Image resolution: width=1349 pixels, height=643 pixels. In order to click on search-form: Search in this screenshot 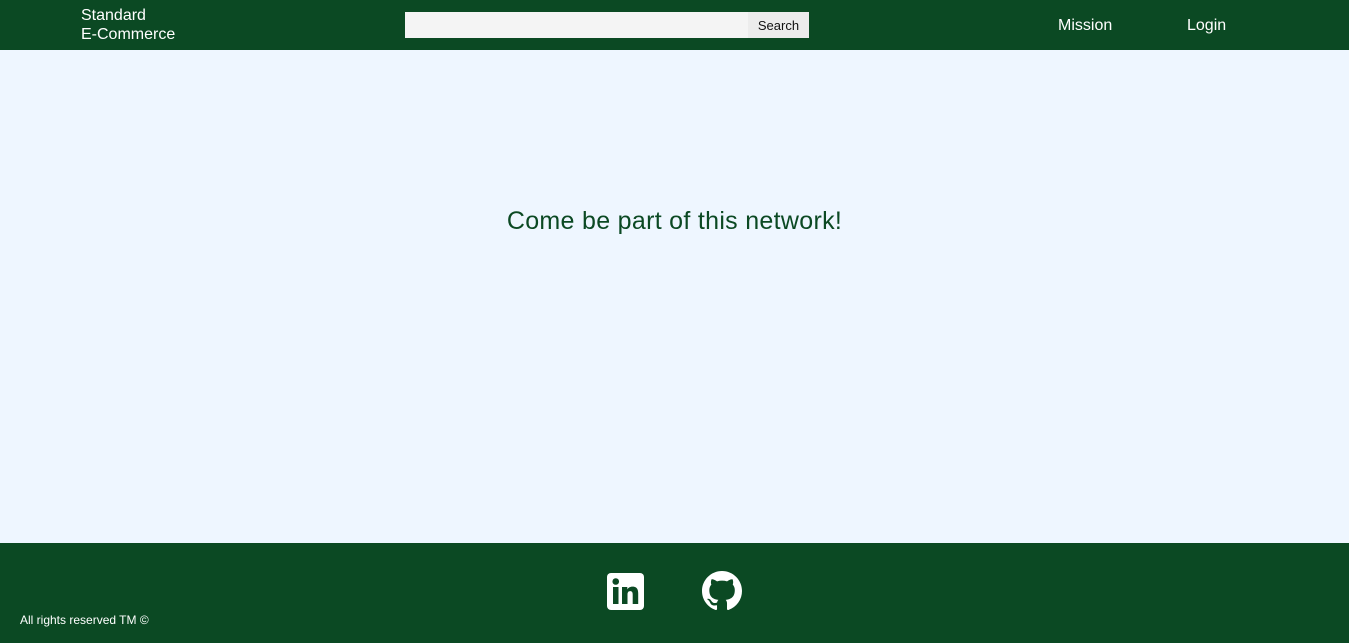, I will do `click(607, 25)`.